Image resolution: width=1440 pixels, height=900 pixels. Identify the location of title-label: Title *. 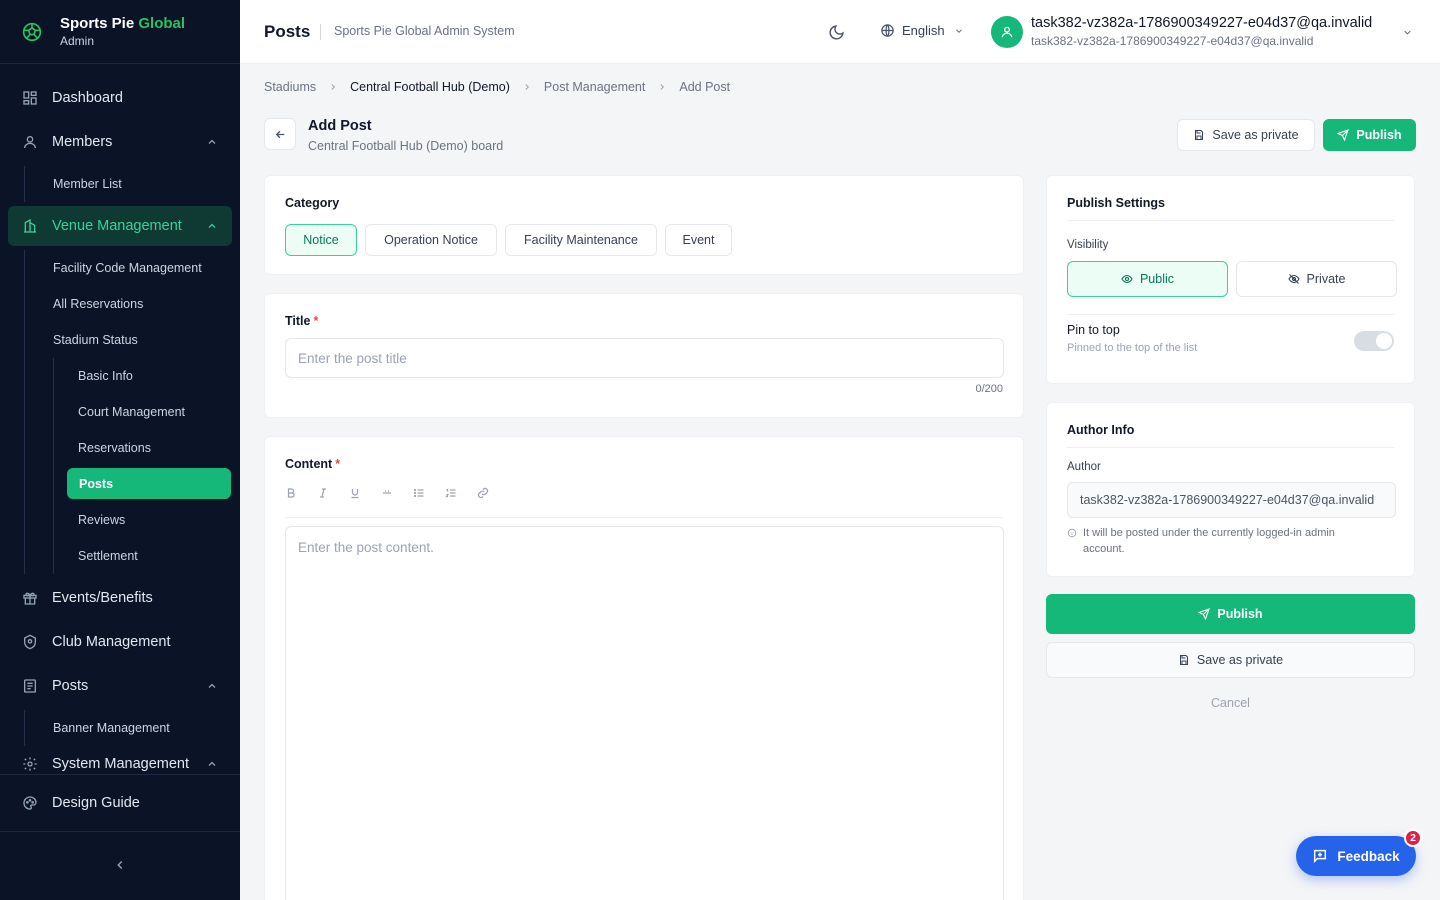
(302, 321).